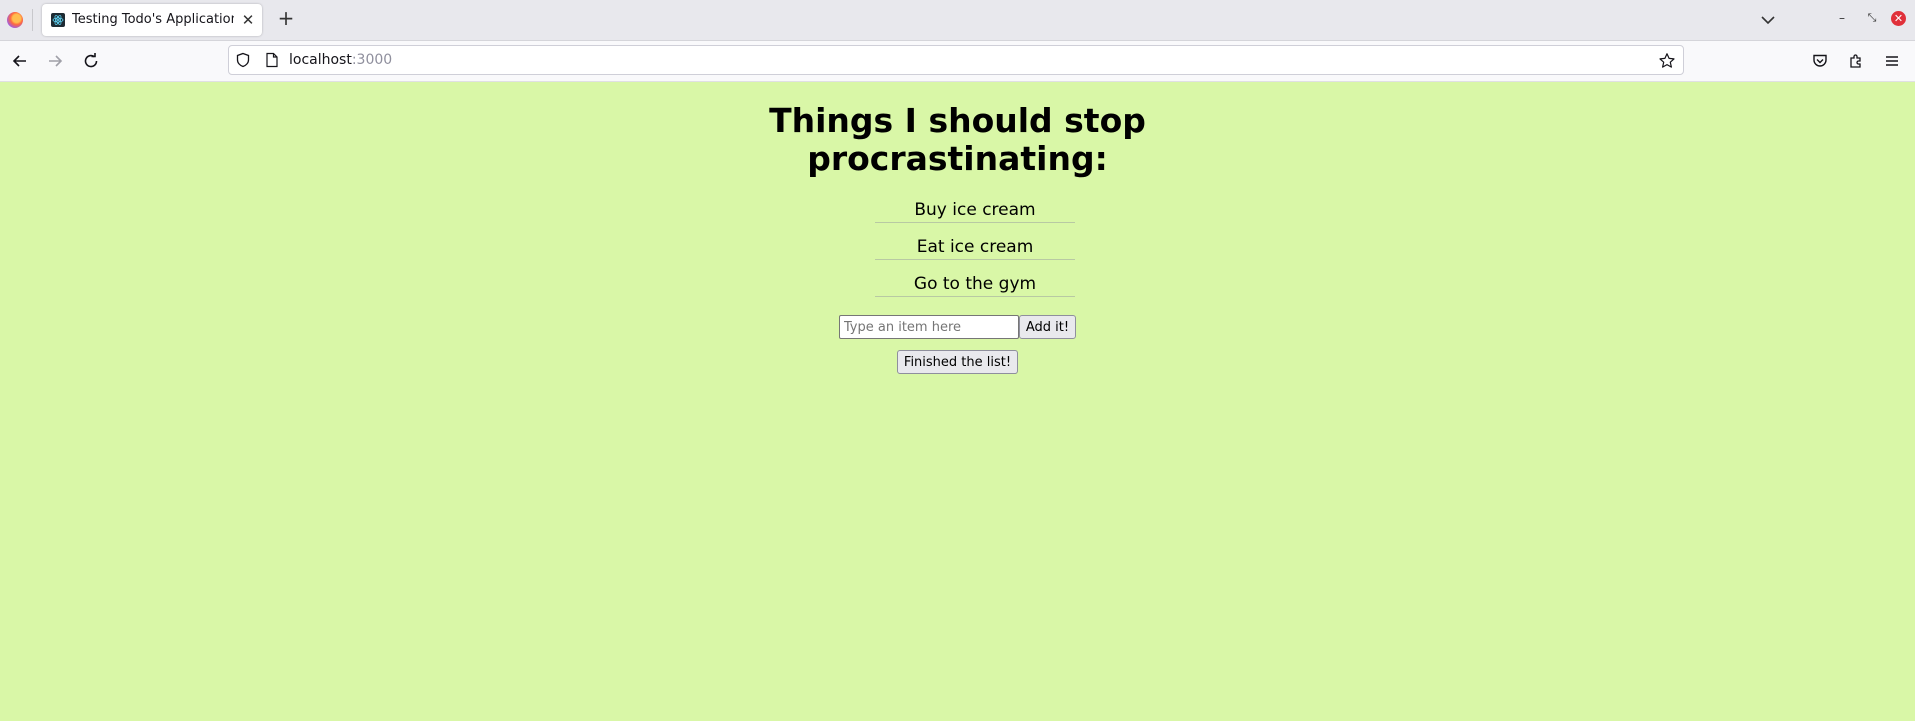 The width and height of the screenshot is (1915, 721). What do you see at coordinates (928, 327) in the screenshot?
I see `new-item-input` at bounding box center [928, 327].